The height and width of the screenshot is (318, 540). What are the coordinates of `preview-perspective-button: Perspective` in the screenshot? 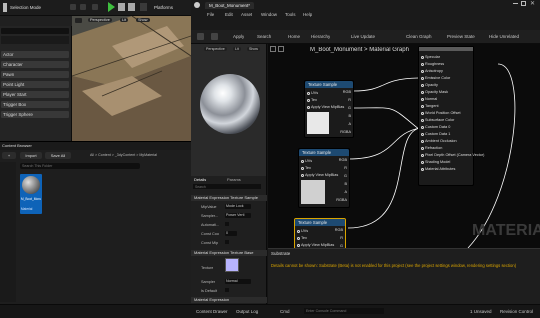 It's located at (215, 49).